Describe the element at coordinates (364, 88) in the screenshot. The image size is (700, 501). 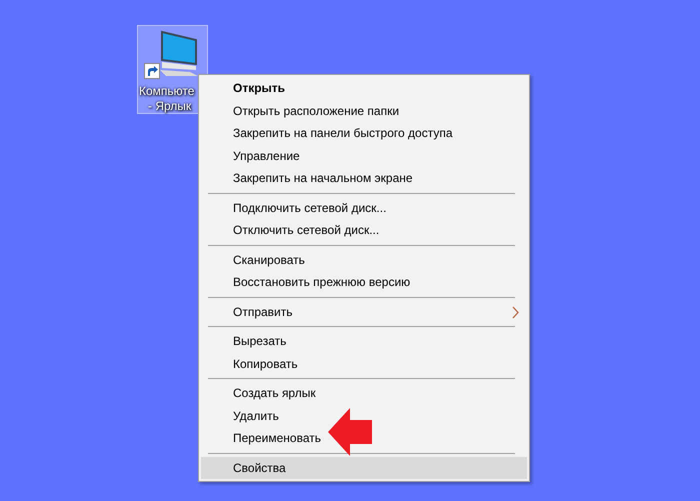
I see `menu-item: Открыть` at that location.